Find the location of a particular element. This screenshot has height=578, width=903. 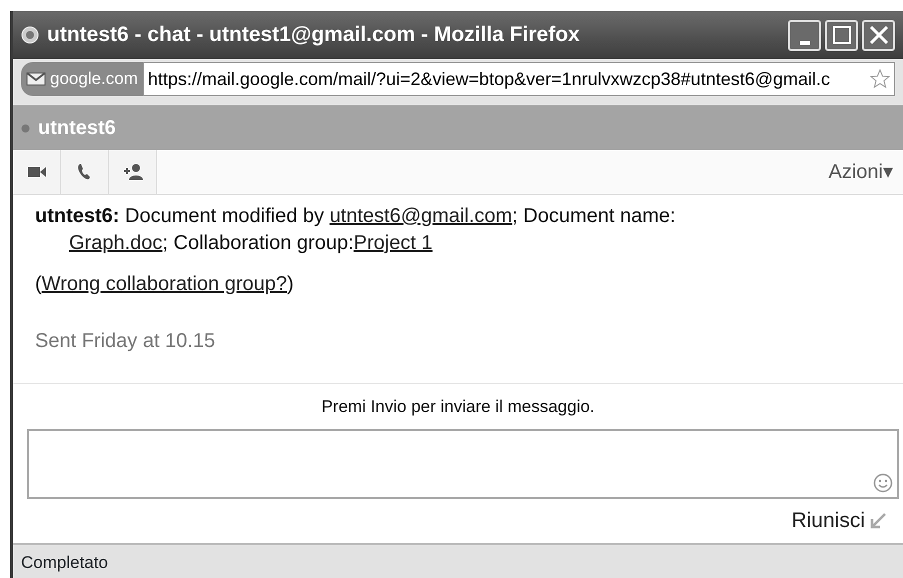

collaboration-note: (Wrong collaboration group?) is located at coordinates (165, 284).